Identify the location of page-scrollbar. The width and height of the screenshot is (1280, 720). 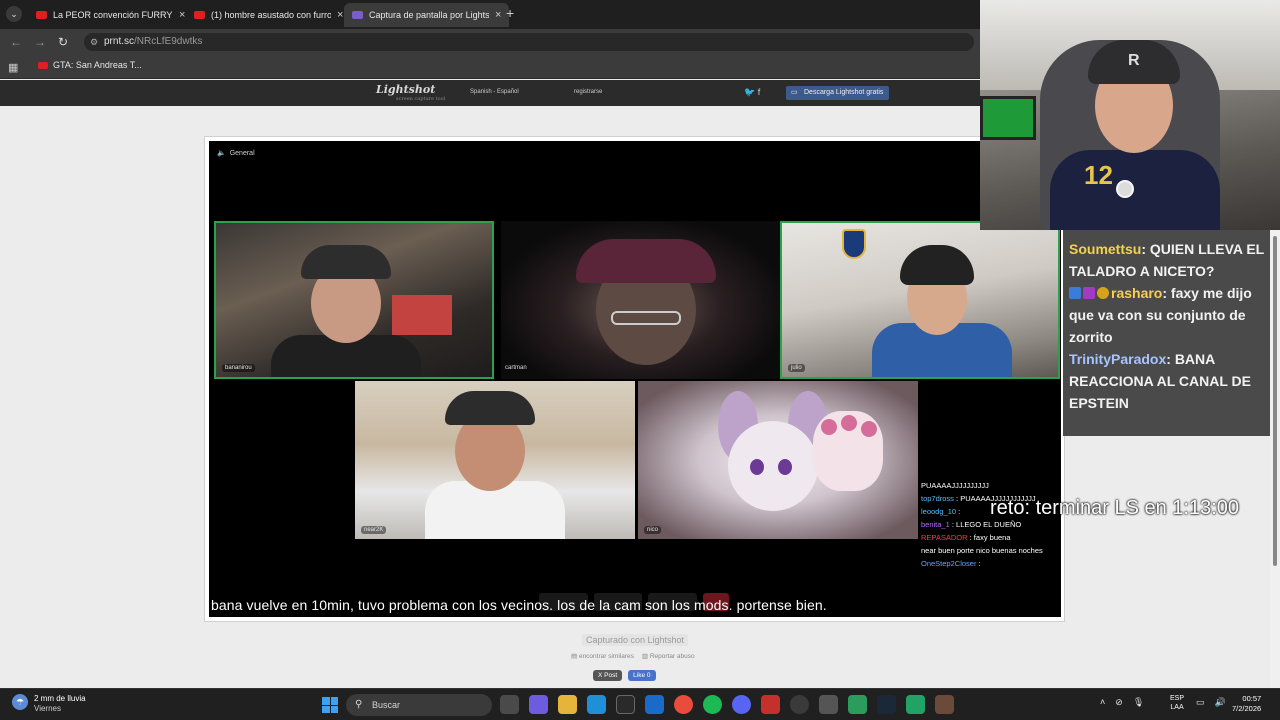
(1275, 459).